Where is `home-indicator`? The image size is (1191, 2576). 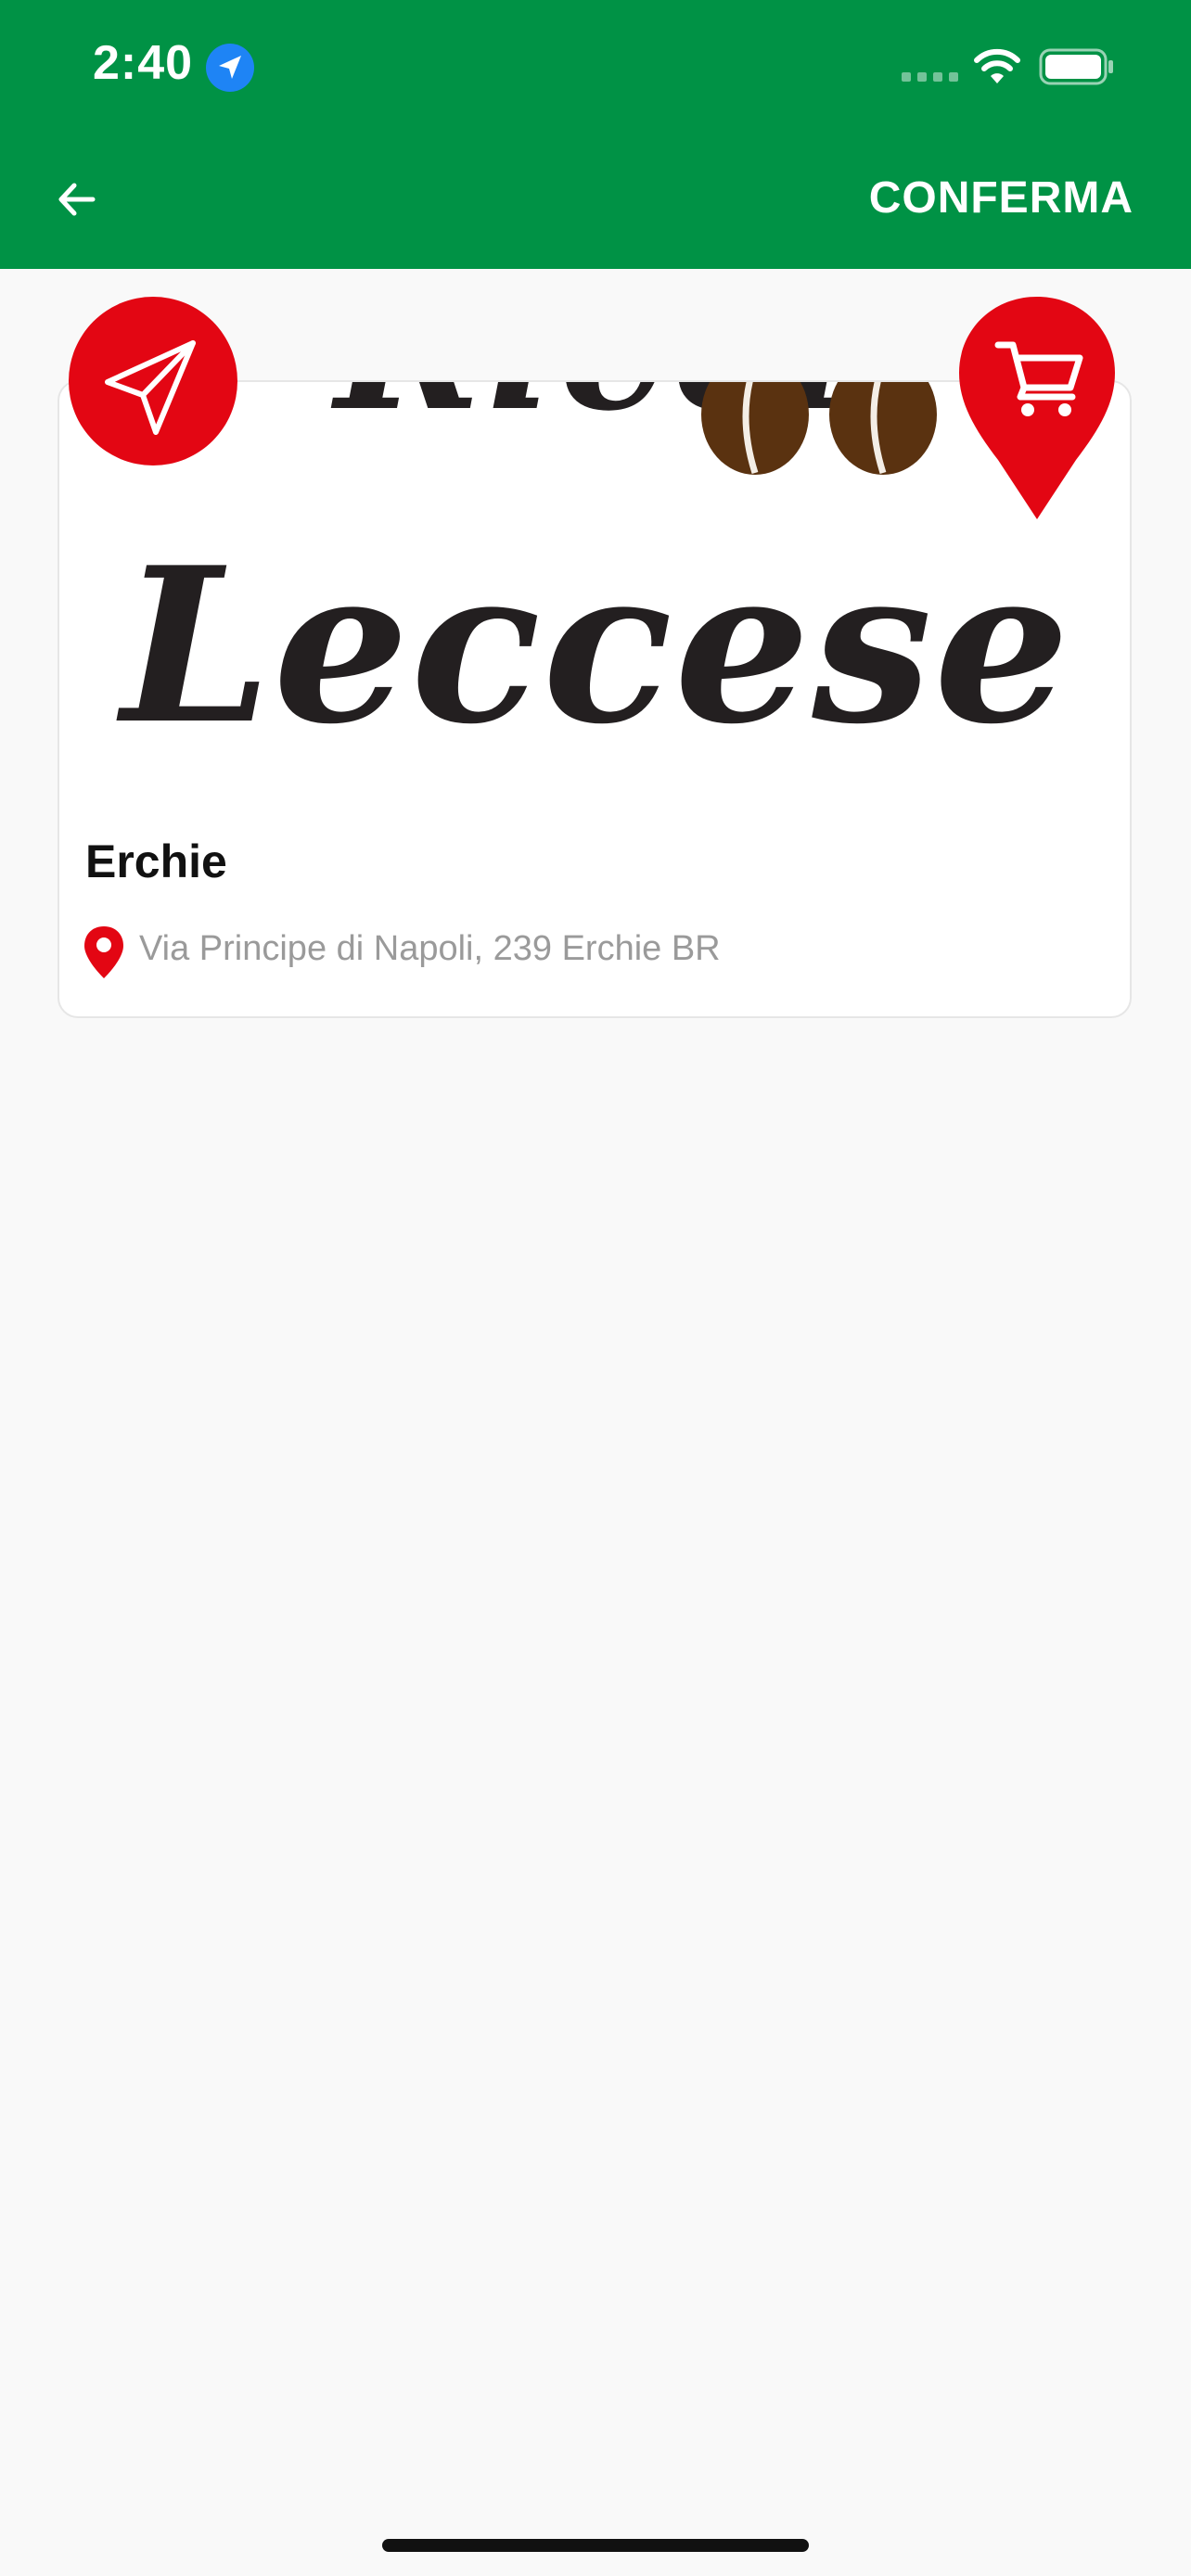 home-indicator is located at coordinates (595, 2545).